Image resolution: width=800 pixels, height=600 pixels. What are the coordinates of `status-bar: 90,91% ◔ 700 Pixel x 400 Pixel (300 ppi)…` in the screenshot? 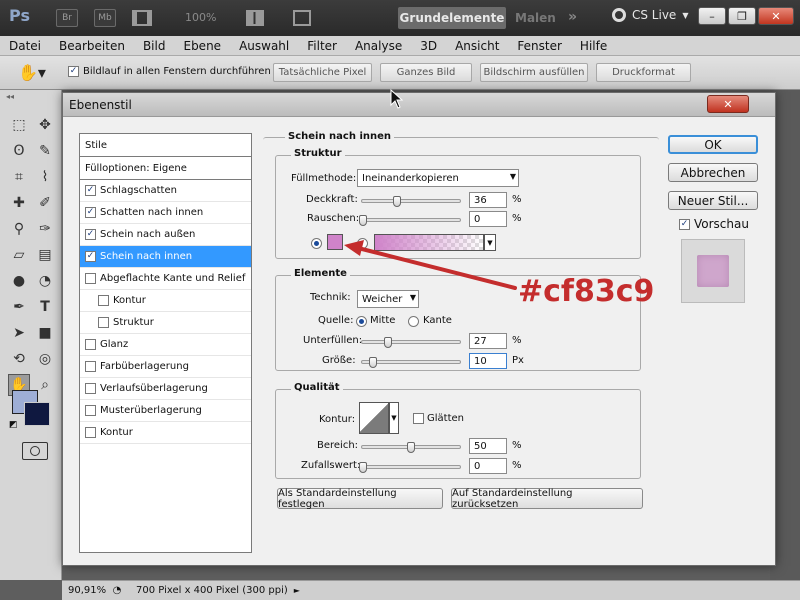 It's located at (431, 590).